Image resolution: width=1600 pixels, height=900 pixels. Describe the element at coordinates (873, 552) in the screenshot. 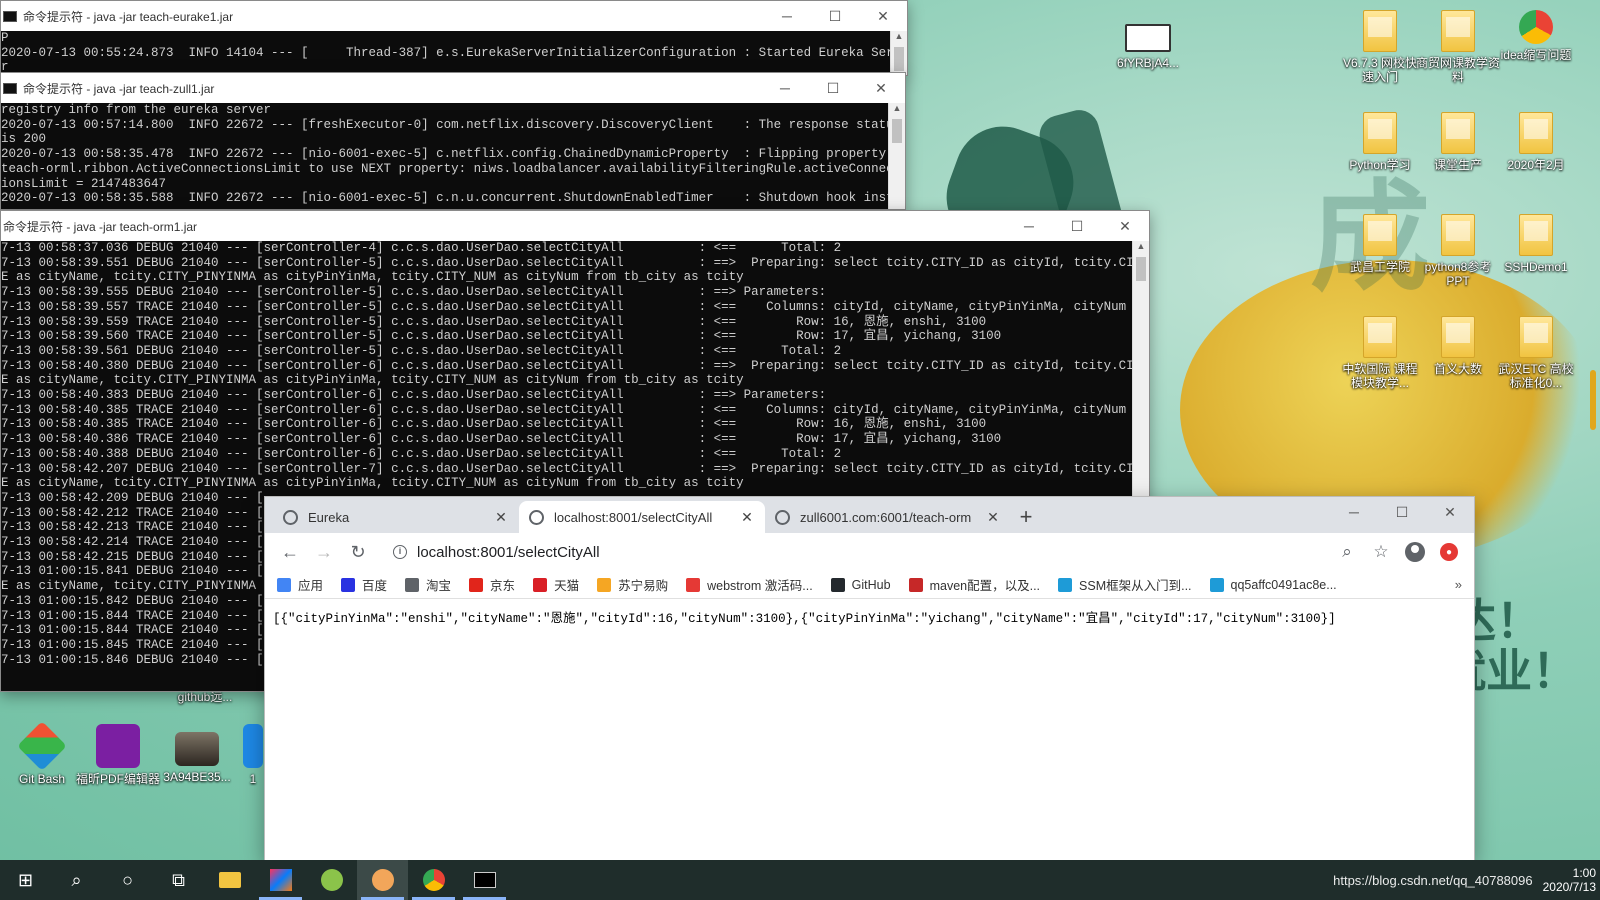

I see `url-text: localhost:8001/selectCityAll` at that location.